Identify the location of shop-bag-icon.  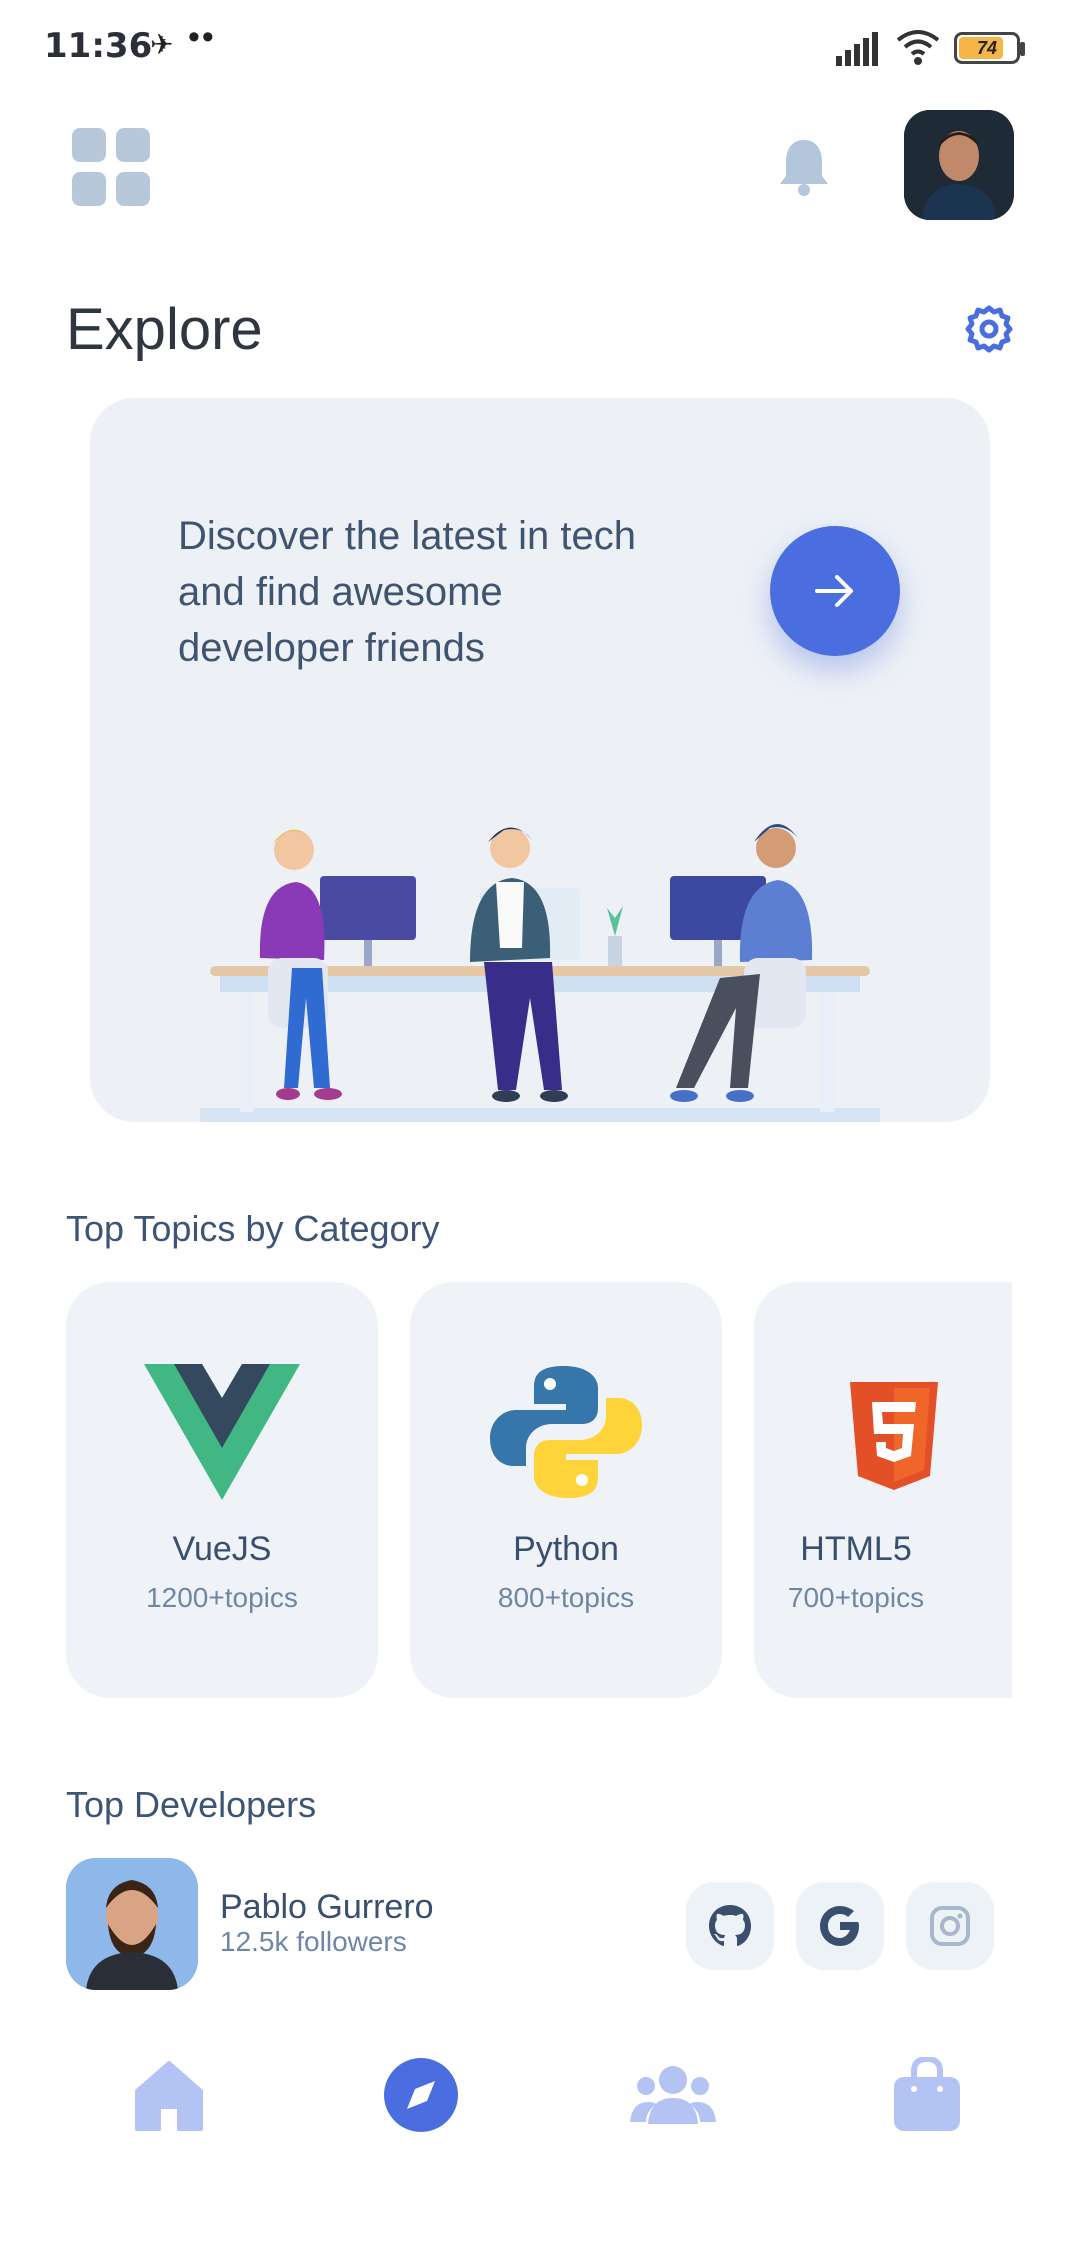
(927, 2094).